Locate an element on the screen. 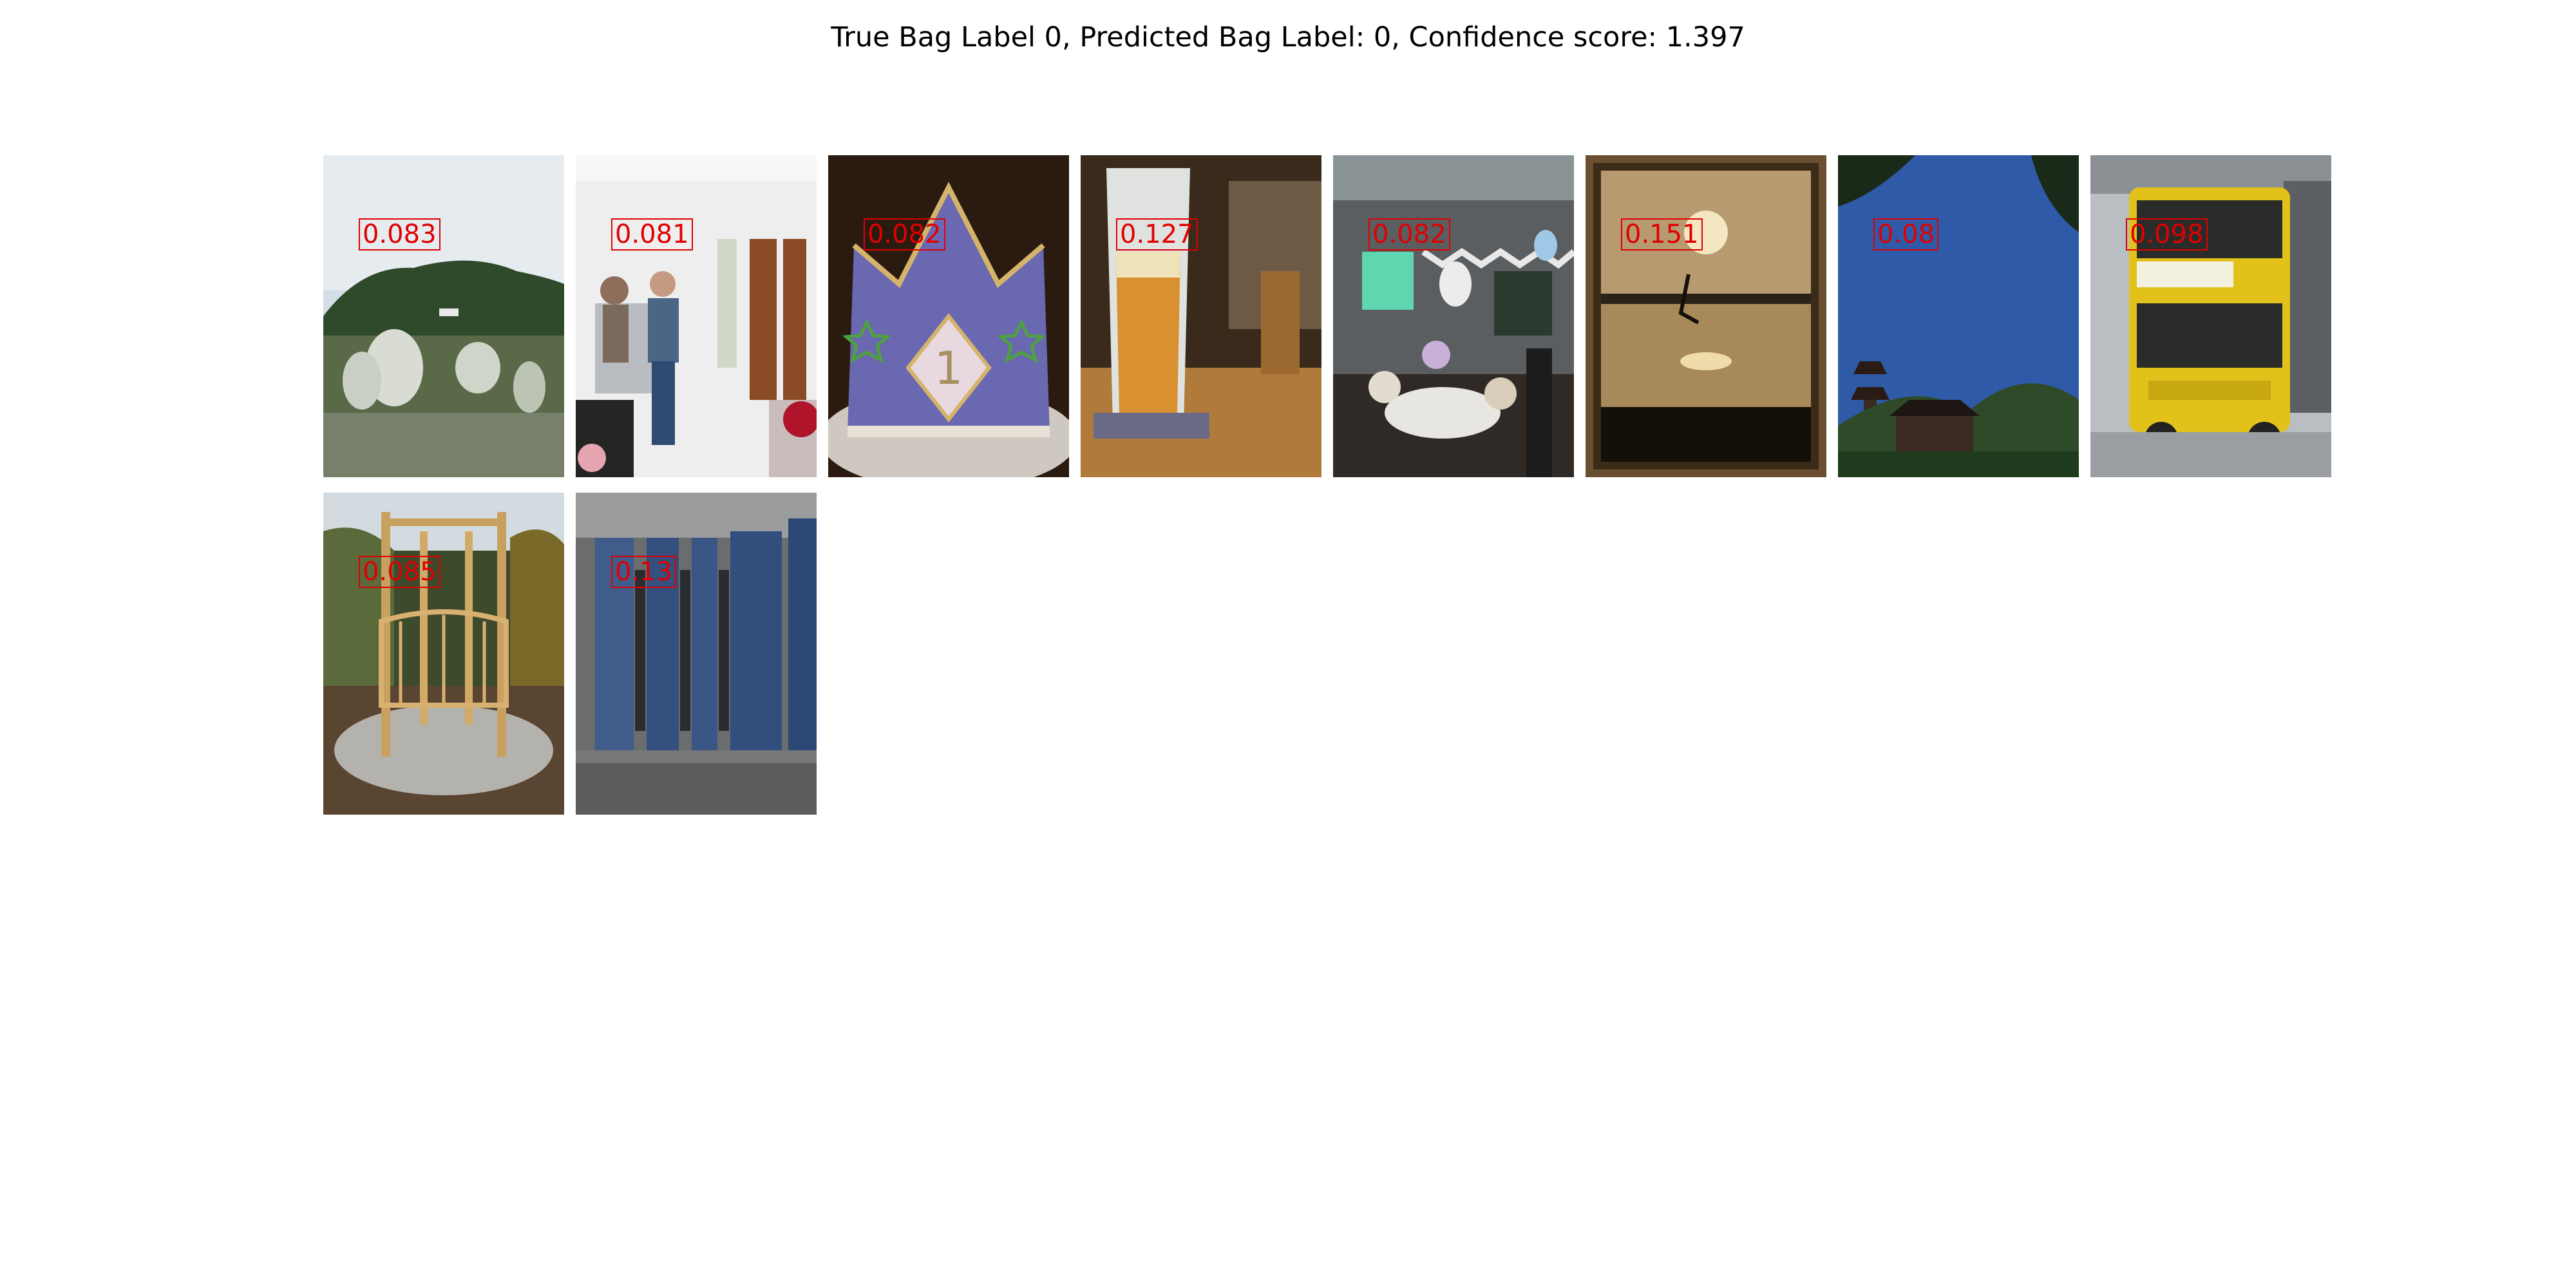 The image size is (2576, 1288). image-tile-9: 0.085 is located at coordinates (444, 654).